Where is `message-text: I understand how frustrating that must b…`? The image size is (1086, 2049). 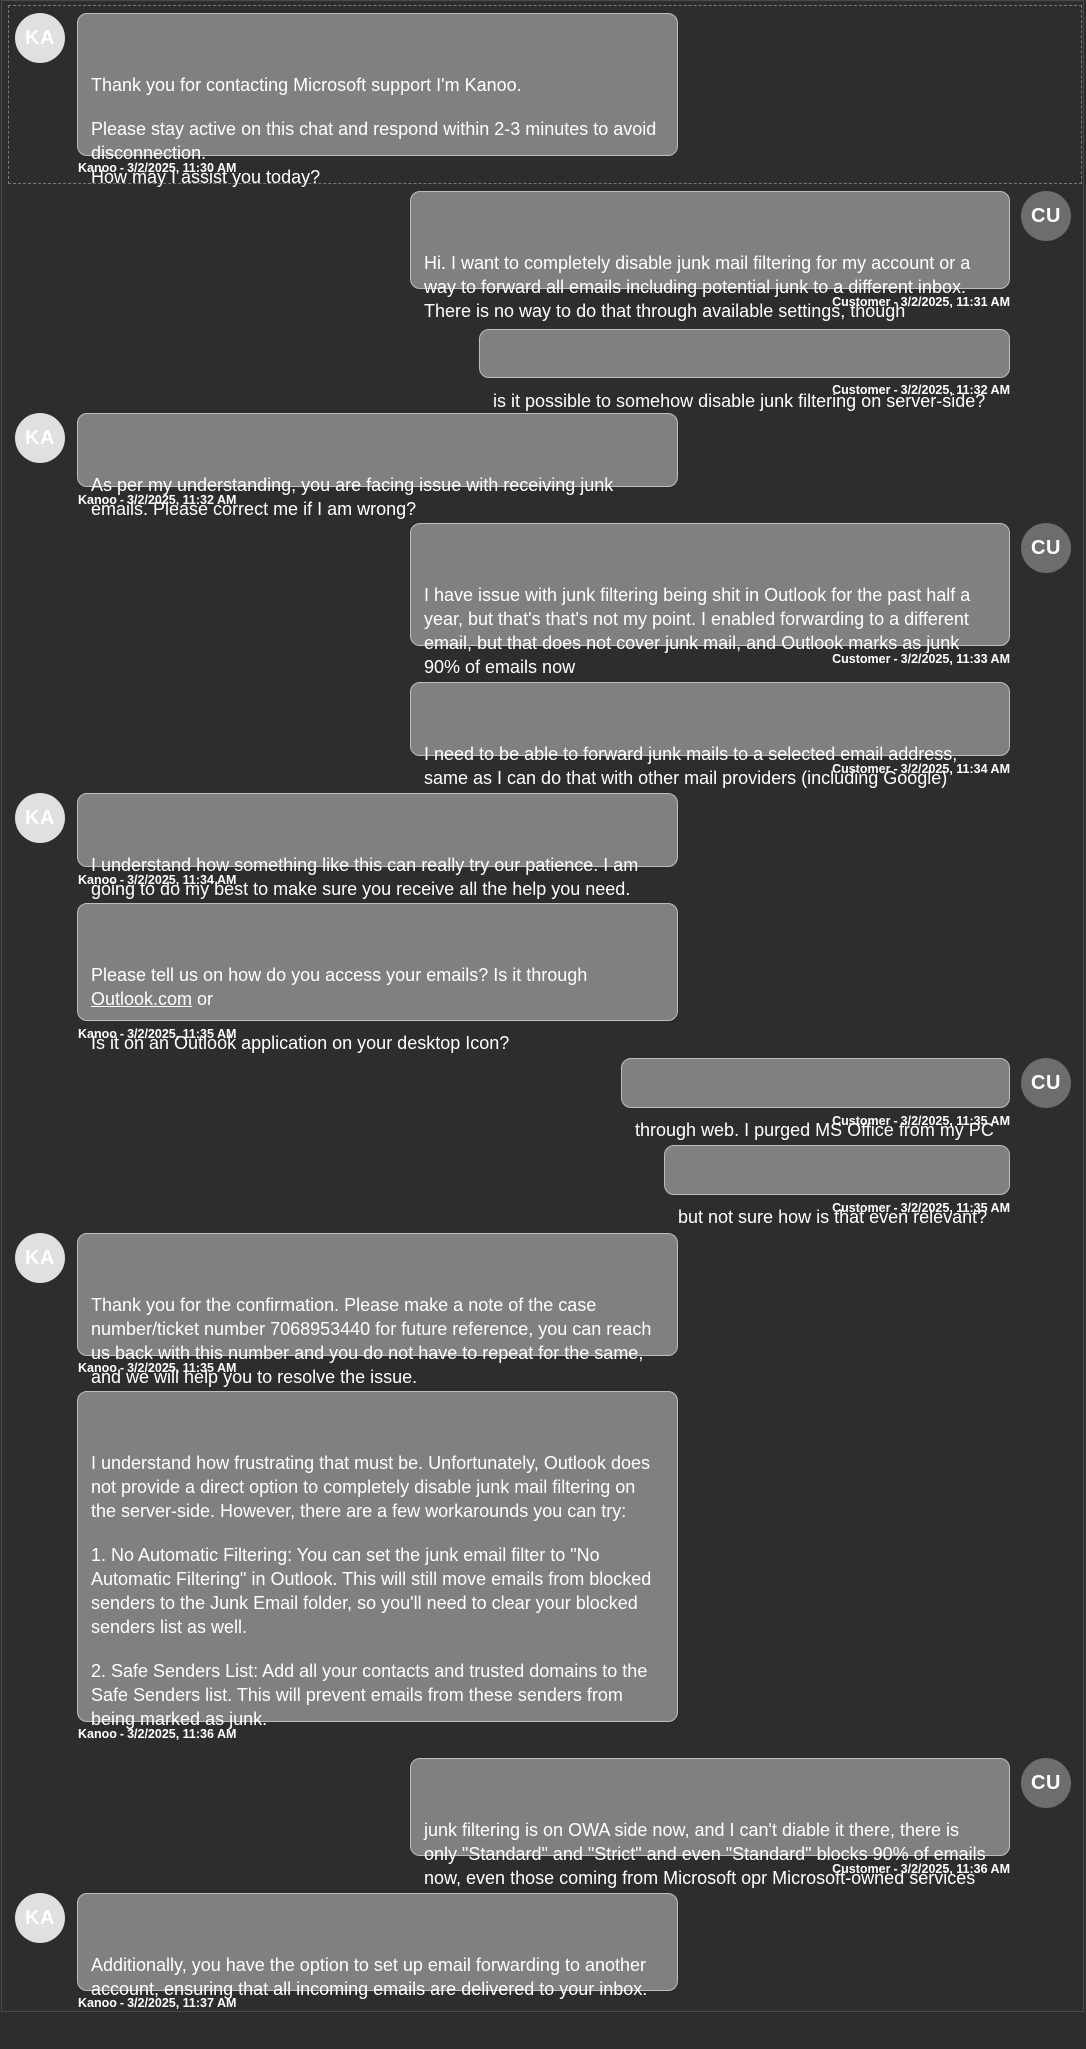
message-text: I understand how frustrating that must b… is located at coordinates (373, 1487).